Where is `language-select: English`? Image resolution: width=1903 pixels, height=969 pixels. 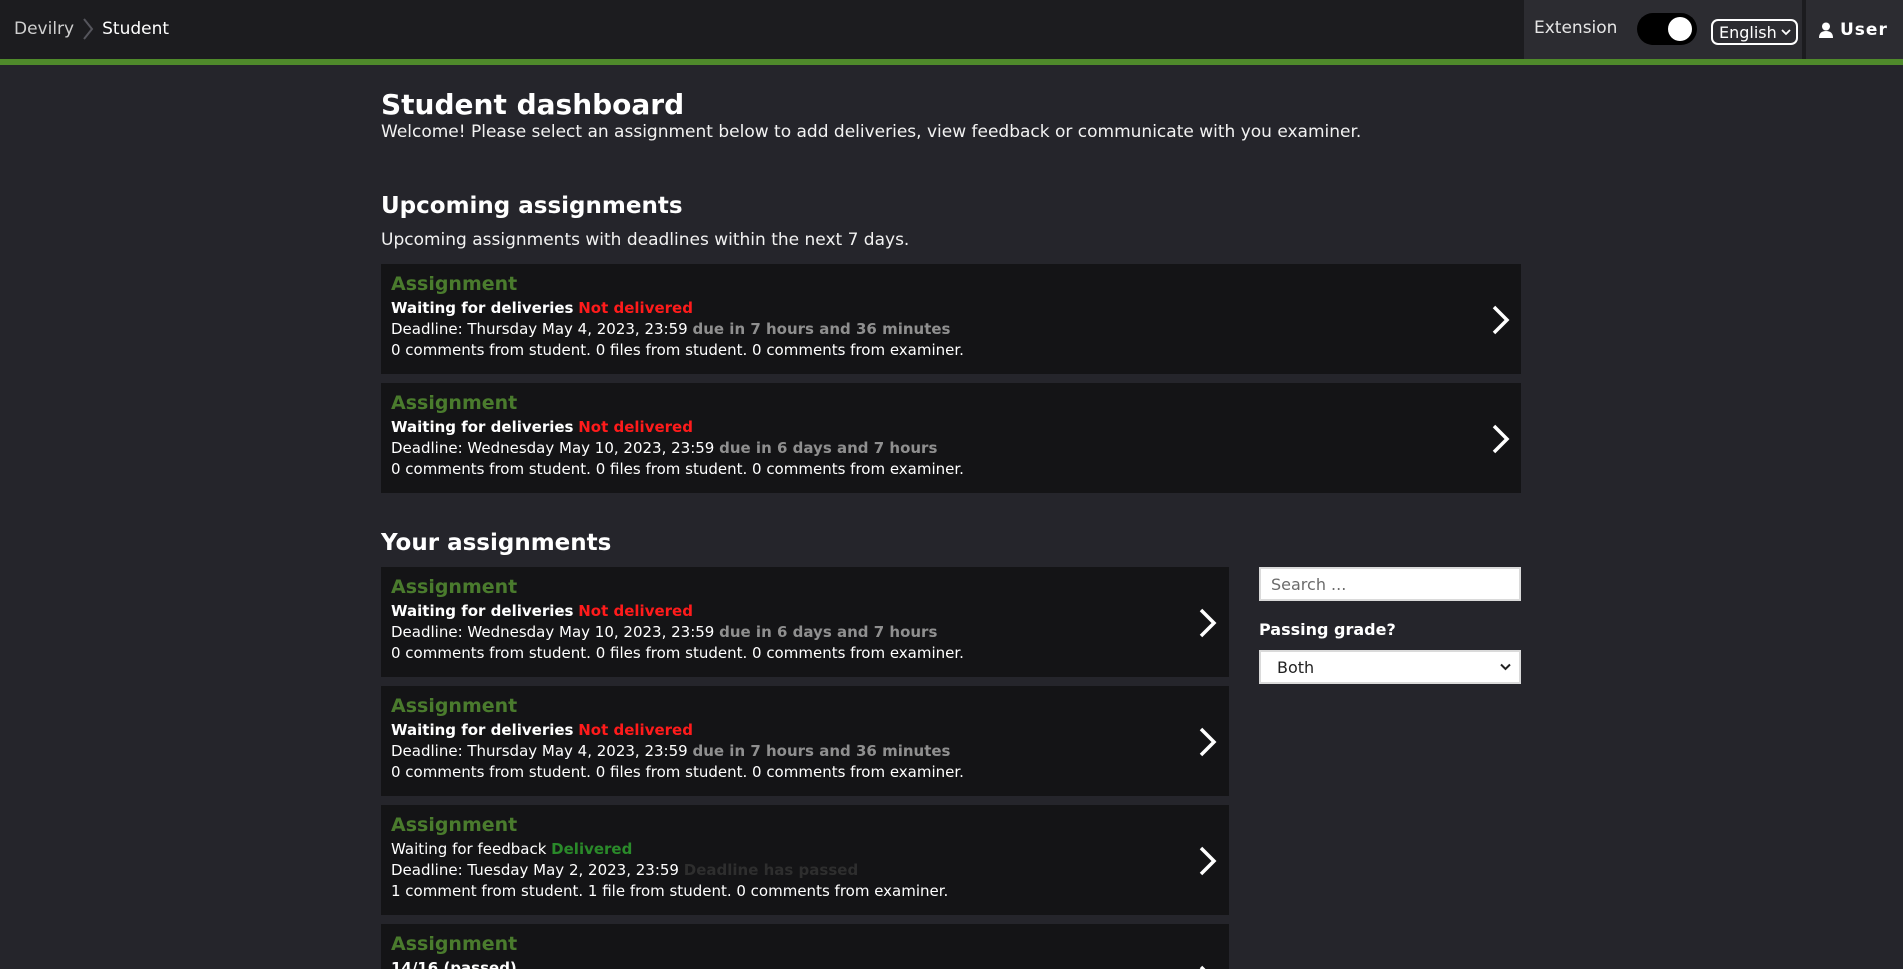 language-select: English is located at coordinates (1754, 32).